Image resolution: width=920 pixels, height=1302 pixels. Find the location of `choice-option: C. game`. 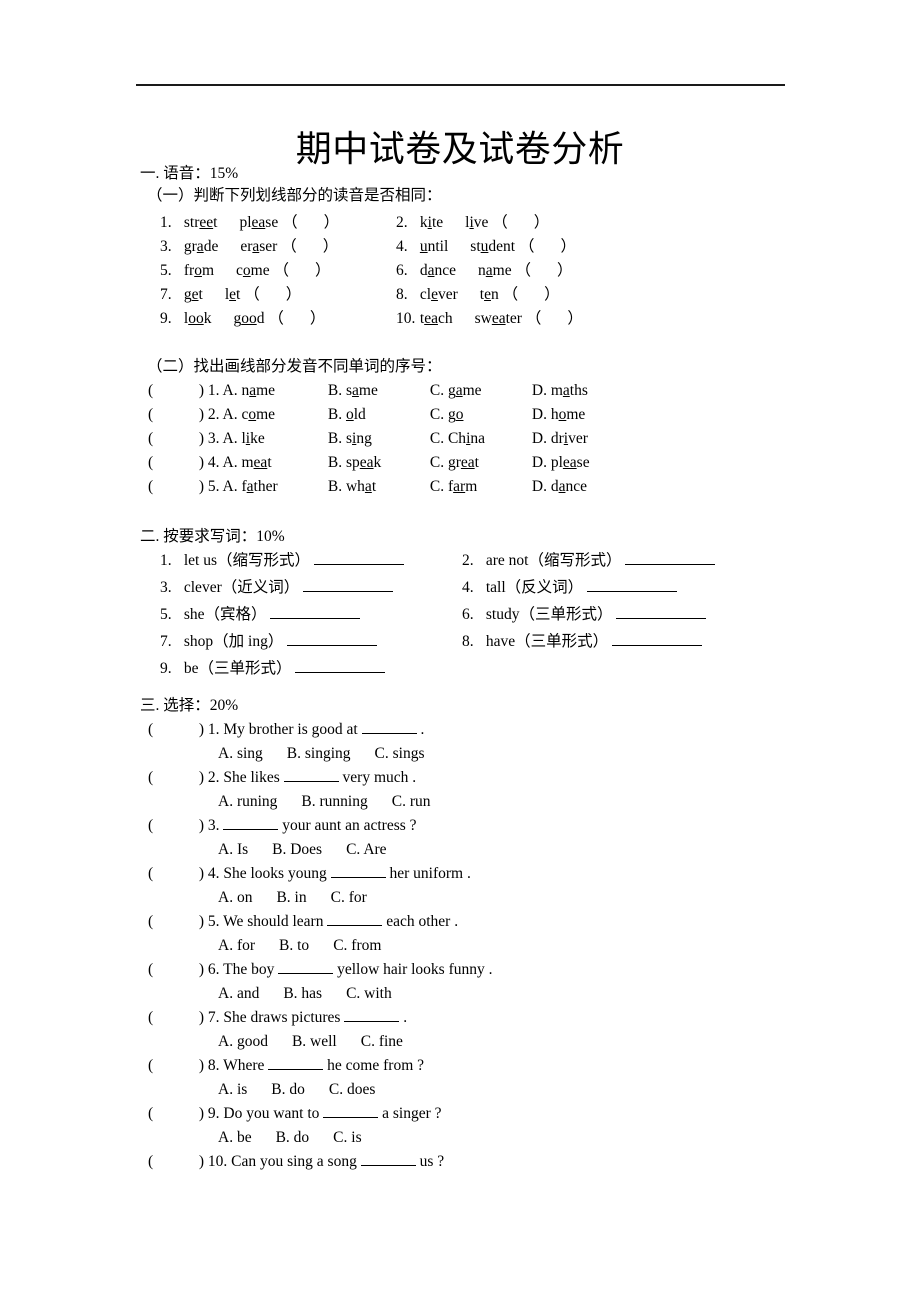

choice-option: C. game is located at coordinates (481, 391).